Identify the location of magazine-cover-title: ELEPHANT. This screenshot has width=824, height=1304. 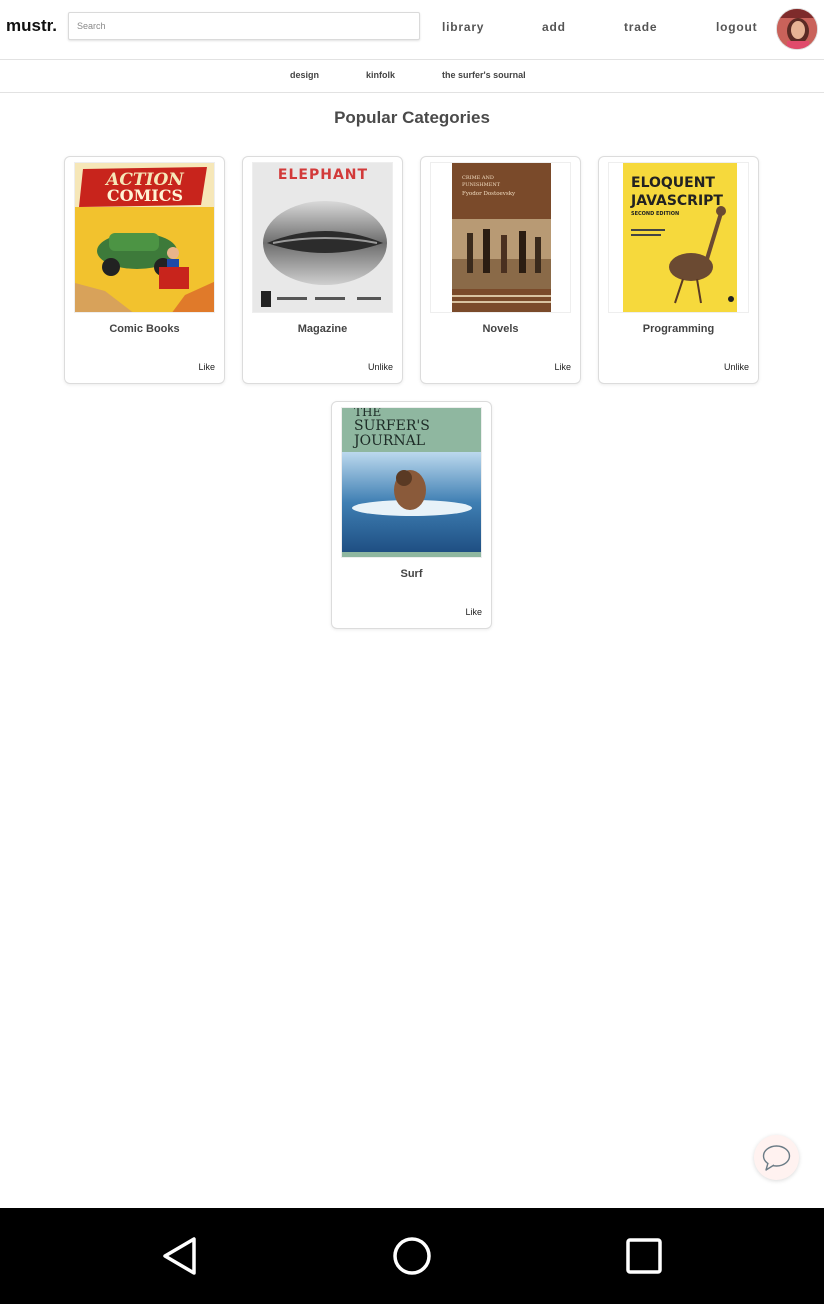
(323, 175).